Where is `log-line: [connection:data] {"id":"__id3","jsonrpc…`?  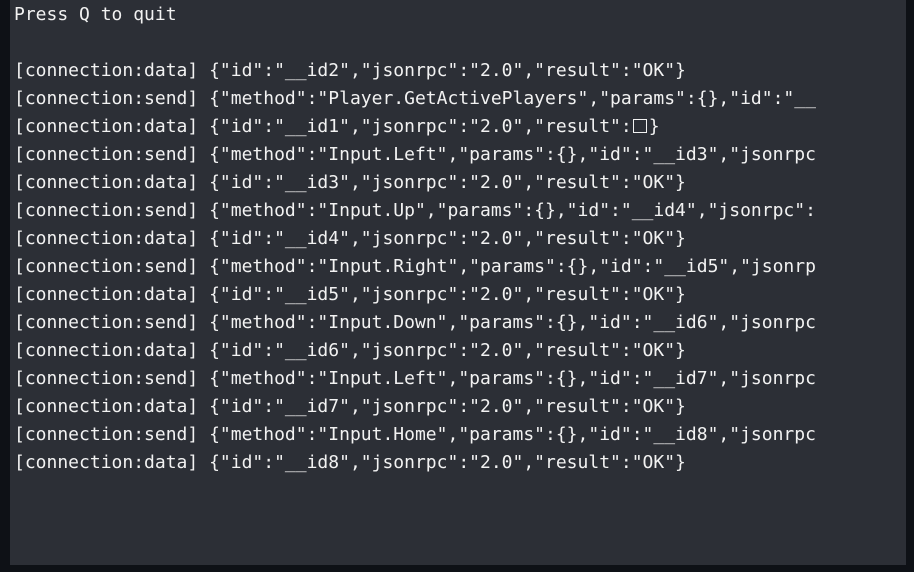
log-line: [connection:data] {"id":"__id3","jsonrpc… is located at coordinates (350, 182).